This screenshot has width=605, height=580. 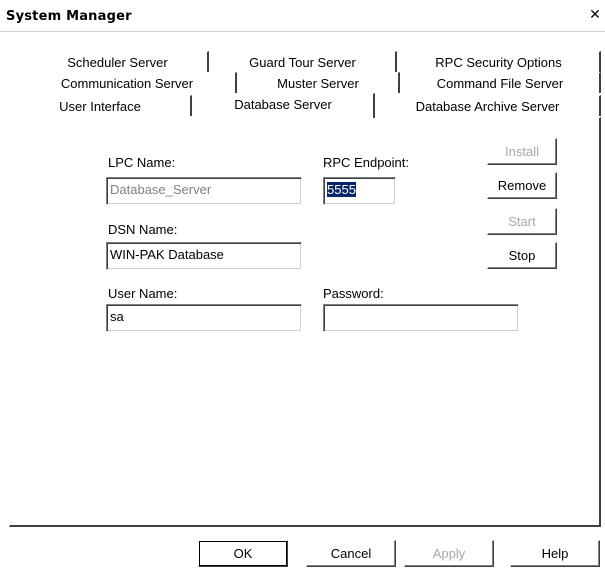 What do you see at coordinates (302, 16) in the screenshot?
I see `title-bar: System Manager ✕` at bounding box center [302, 16].